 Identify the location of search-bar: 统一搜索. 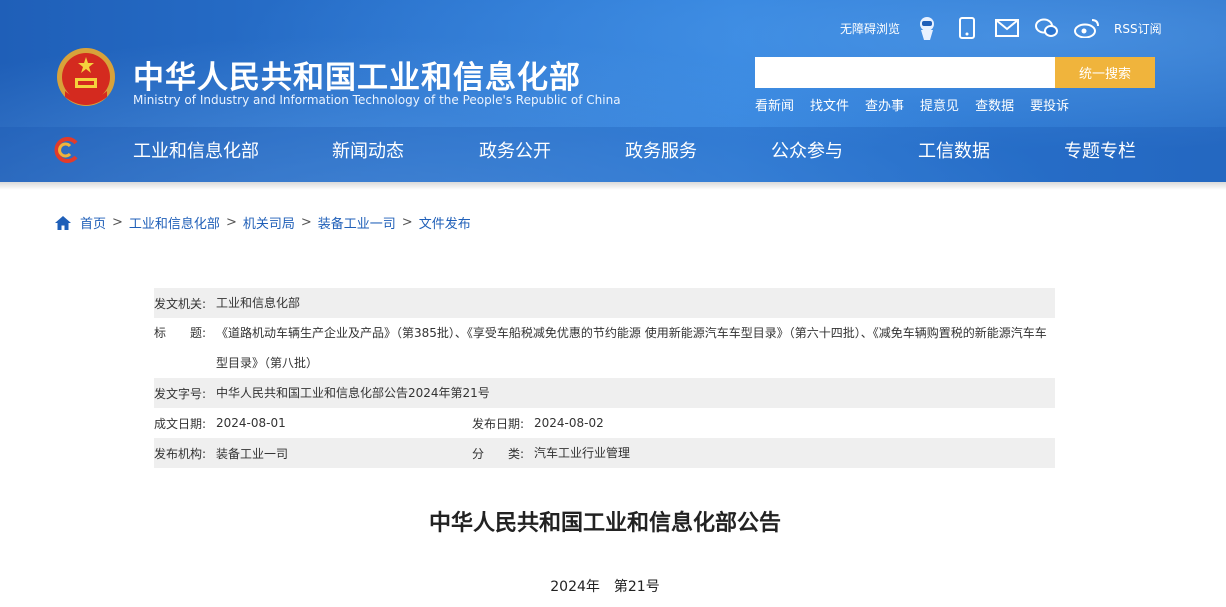
(955, 72).